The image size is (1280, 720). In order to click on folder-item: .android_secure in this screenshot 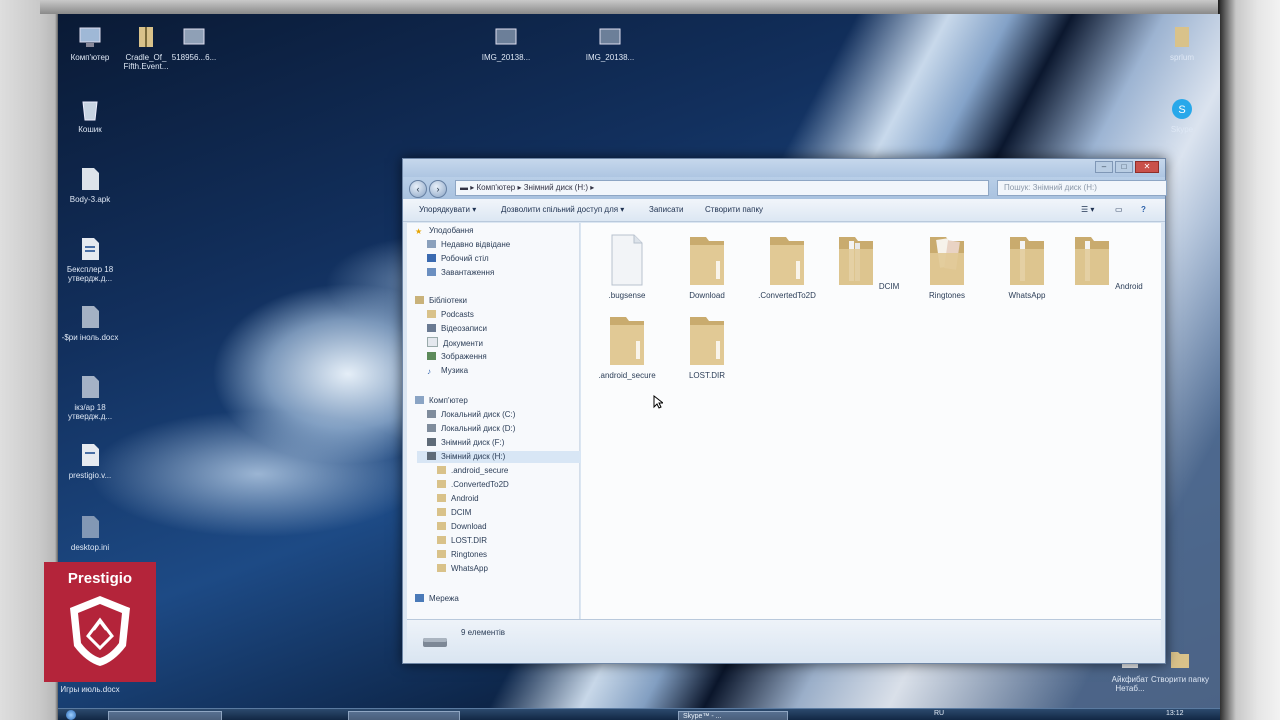, I will do `click(627, 345)`.